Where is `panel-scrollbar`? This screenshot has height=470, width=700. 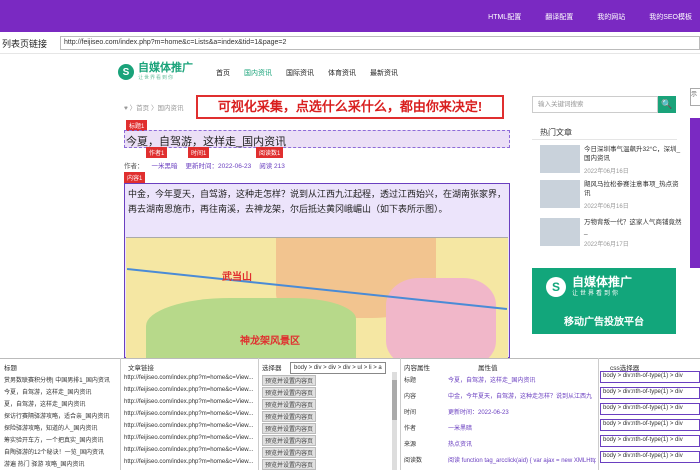 panel-scrollbar is located at coordinates (394, 421).